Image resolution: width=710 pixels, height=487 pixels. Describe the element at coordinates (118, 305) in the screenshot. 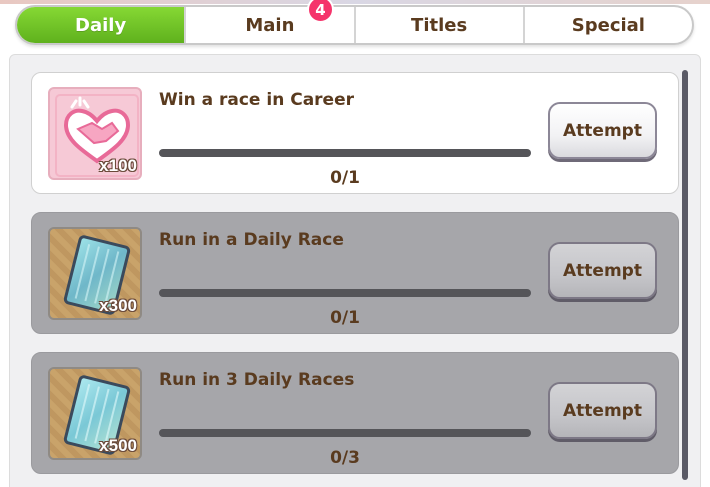

I see `reward-quantity: x300` at that location.